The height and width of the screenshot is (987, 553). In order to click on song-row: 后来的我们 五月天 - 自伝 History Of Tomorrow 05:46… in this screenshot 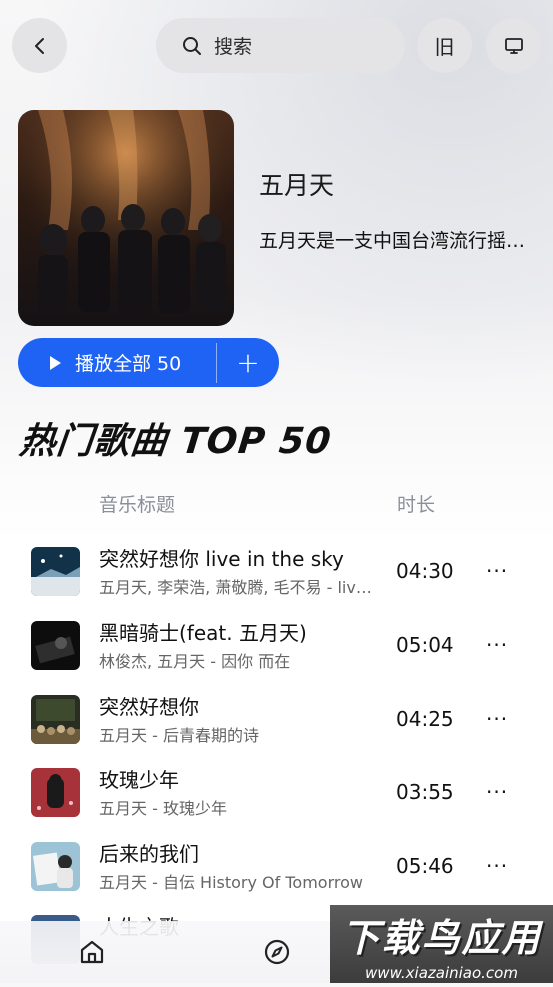, I will do `click(276, 878)`.